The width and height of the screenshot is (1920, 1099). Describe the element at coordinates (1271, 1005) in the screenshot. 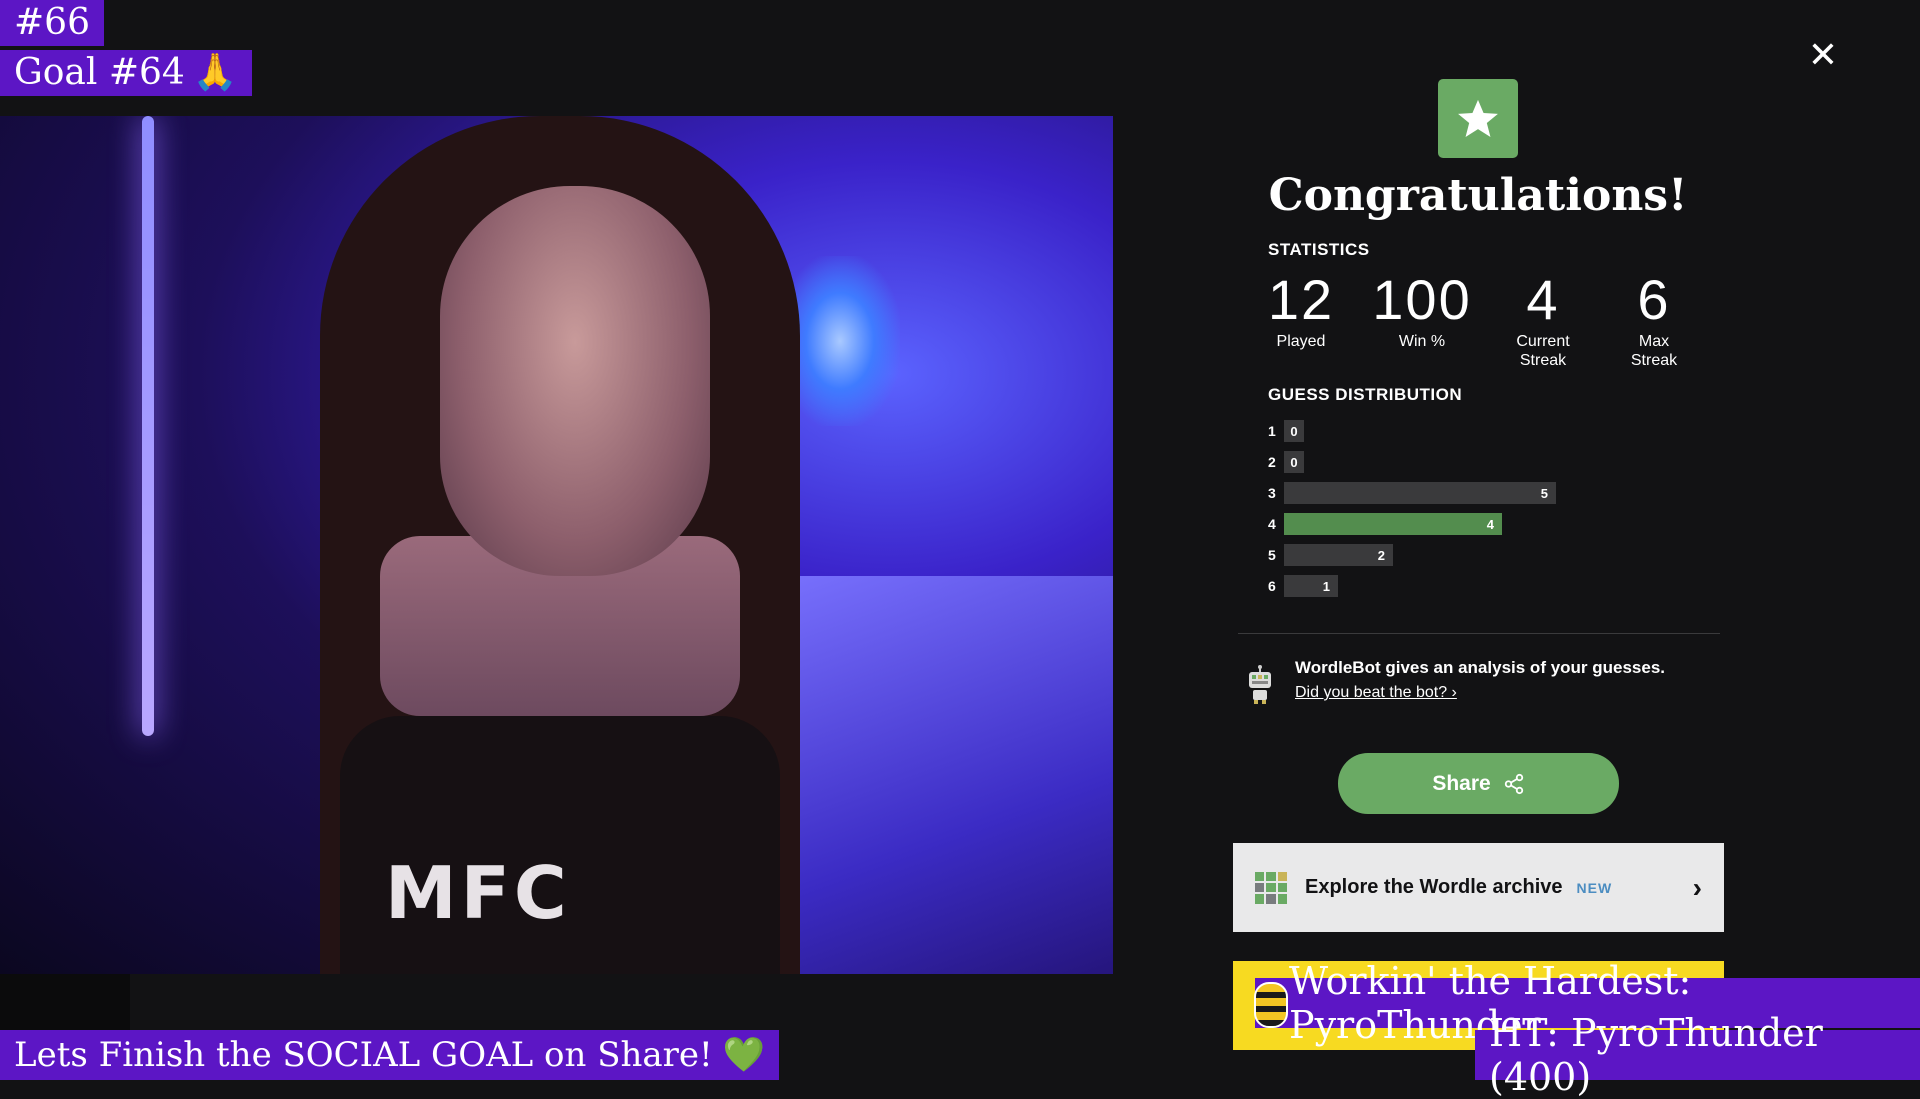

I see `bee-icon` at that location.